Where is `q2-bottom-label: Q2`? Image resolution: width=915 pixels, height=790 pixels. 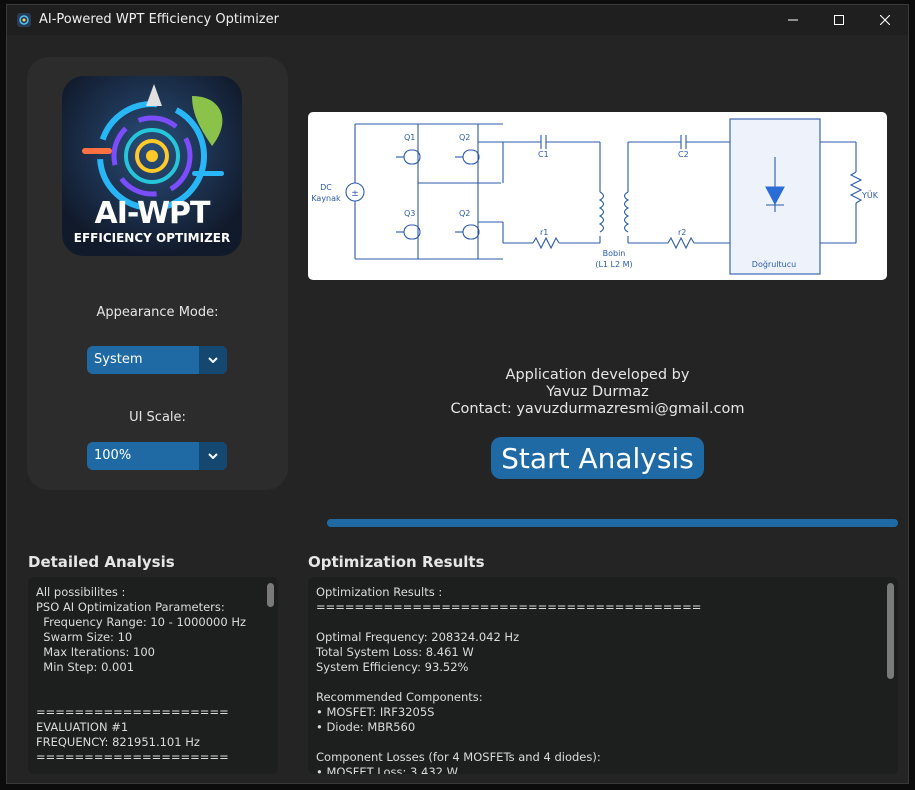
q2-bottom-label: Q2 is located at coordinates (464, 213).